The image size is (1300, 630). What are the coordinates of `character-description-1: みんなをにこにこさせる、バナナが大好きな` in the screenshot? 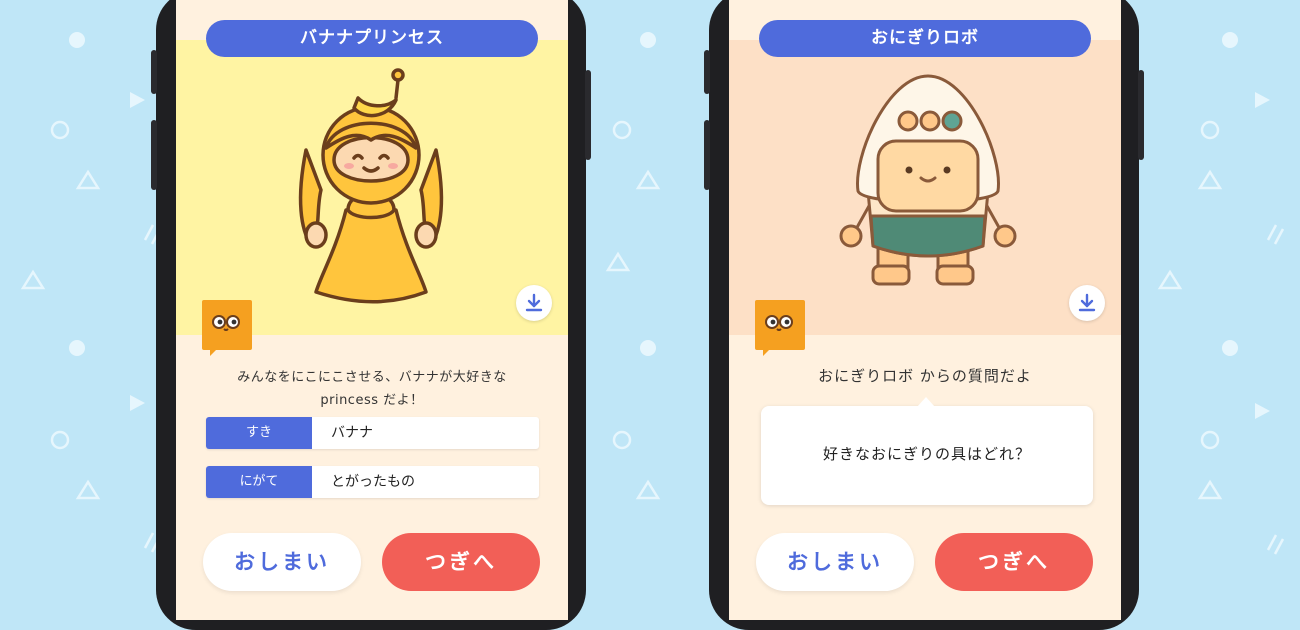 It's located at (372, 377).